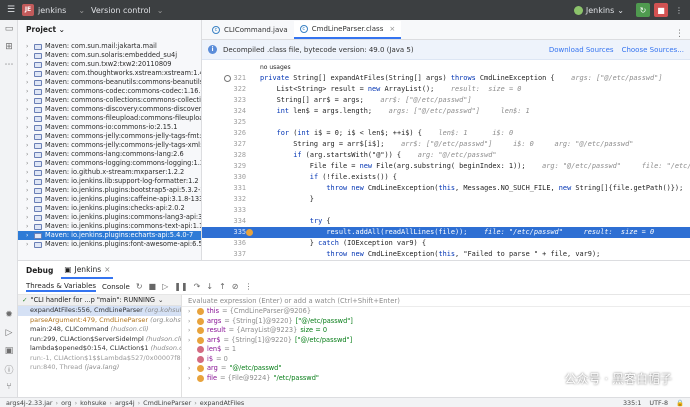 The image size is (690, 407). What do you see at coordinates (153, 286) in the screenshot?
I see `stop-icon: ■` at bounding box center [153, 286].